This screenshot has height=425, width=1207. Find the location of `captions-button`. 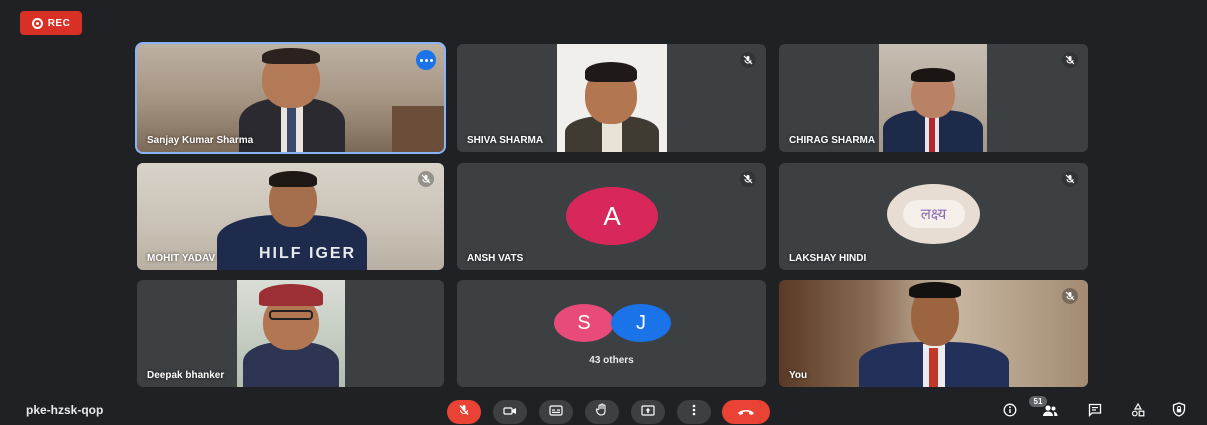

captions-button is located at coordinates (556, 412).